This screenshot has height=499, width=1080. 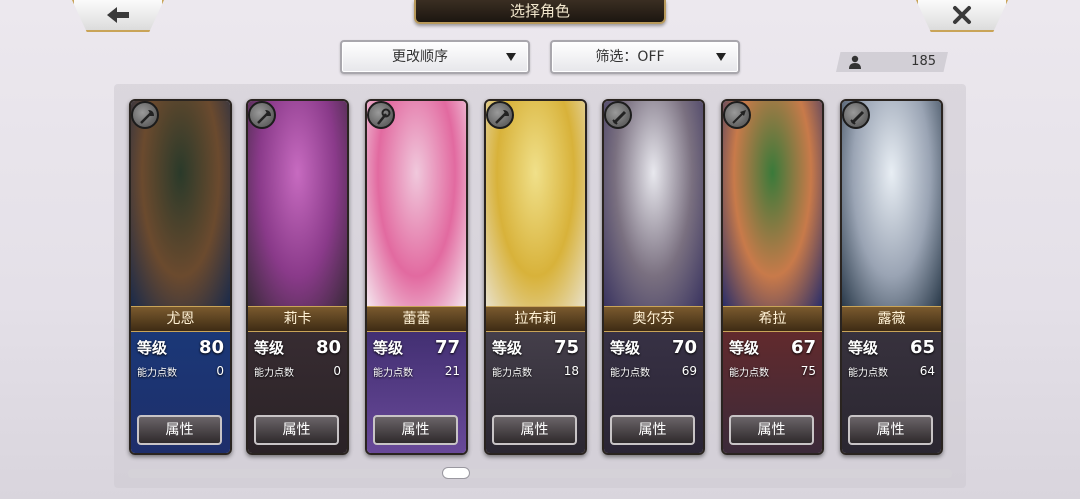 What do you see at coordinates (416, 319) in the screenshot?
I see `character-name: 蕾蕾` at bounding box center [416, 319].